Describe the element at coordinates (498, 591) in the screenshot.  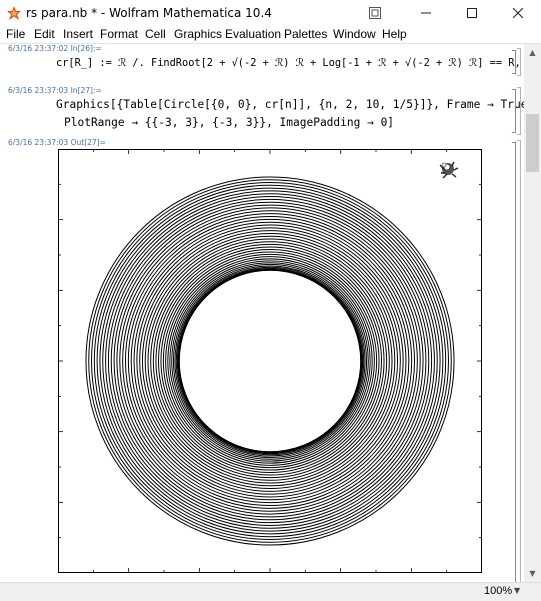
I see `zoom-level: 100%` at that location.